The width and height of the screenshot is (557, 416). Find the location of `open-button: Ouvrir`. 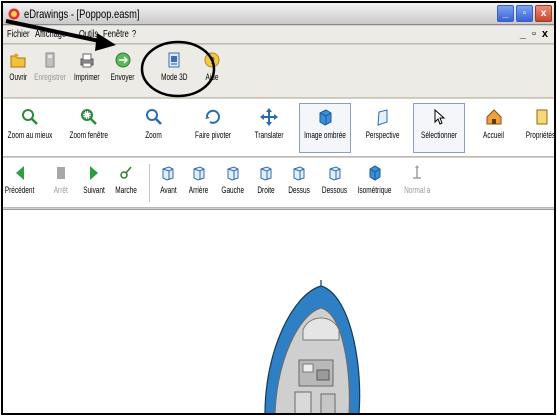

open-button: Ouvrir is located at coordinates (18, 66).